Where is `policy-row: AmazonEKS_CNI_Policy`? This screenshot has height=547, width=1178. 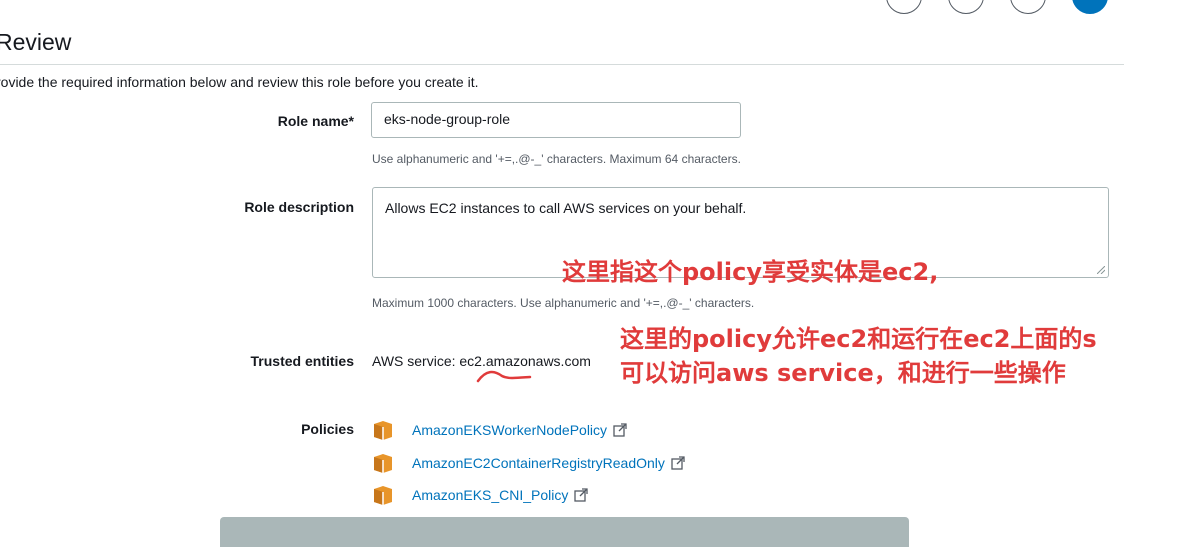 policy-row: AmazonEKS_CNI_Policy is located at coordinates (480, 495).